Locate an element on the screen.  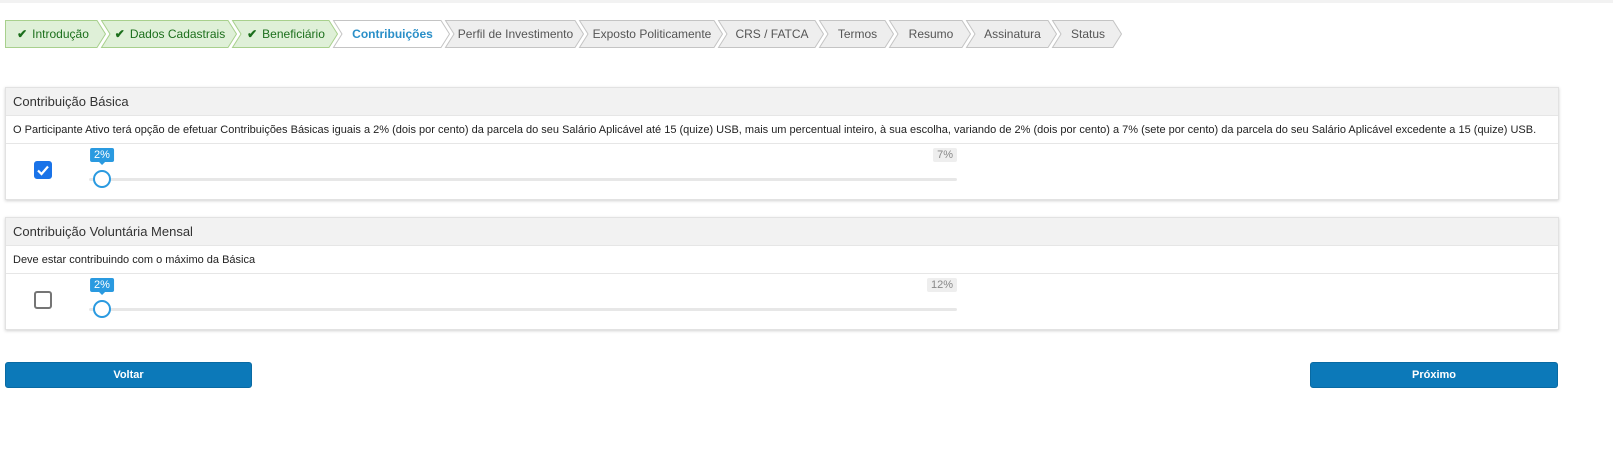
slider-max-label: 7% is located at coordinates (945, 155).